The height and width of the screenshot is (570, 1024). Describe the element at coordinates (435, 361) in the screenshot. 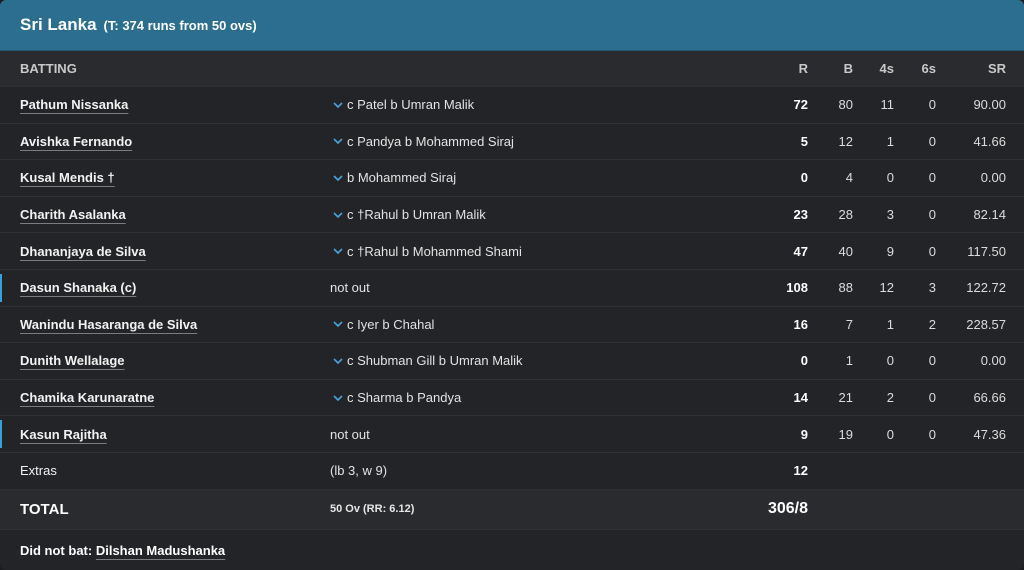

I see `dismissal-text: c Shubman Gill b Umran Malik` at that location.